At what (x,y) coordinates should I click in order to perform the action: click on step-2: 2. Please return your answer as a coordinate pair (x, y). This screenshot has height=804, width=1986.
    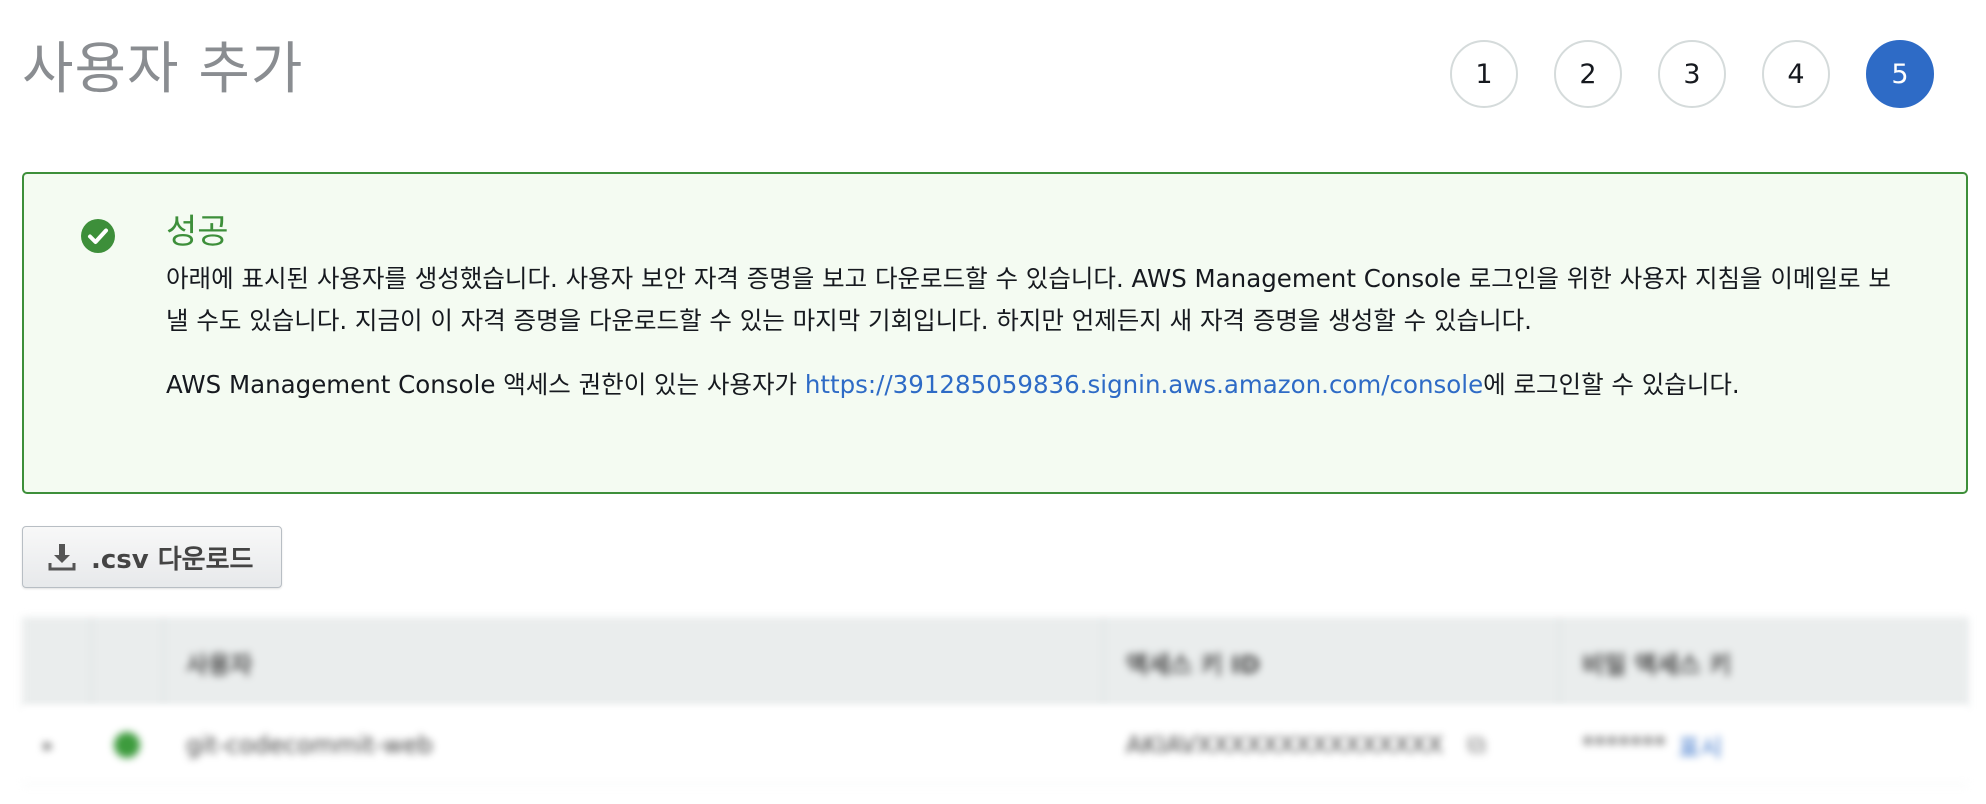
    Looking at the image, I should click on (1588, 74).